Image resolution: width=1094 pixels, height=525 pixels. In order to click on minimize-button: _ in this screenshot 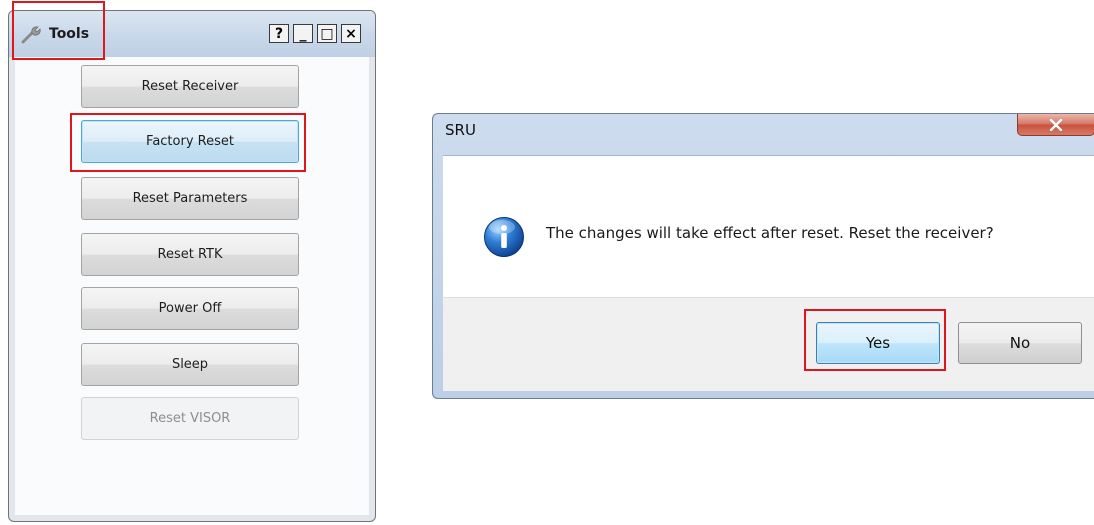, I will do `click(303, 33)`.